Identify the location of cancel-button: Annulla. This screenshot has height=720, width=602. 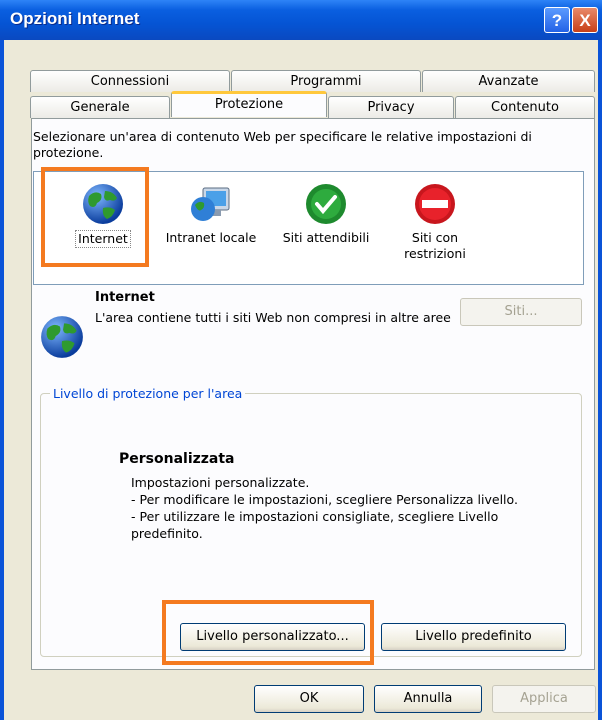
(428, 699).